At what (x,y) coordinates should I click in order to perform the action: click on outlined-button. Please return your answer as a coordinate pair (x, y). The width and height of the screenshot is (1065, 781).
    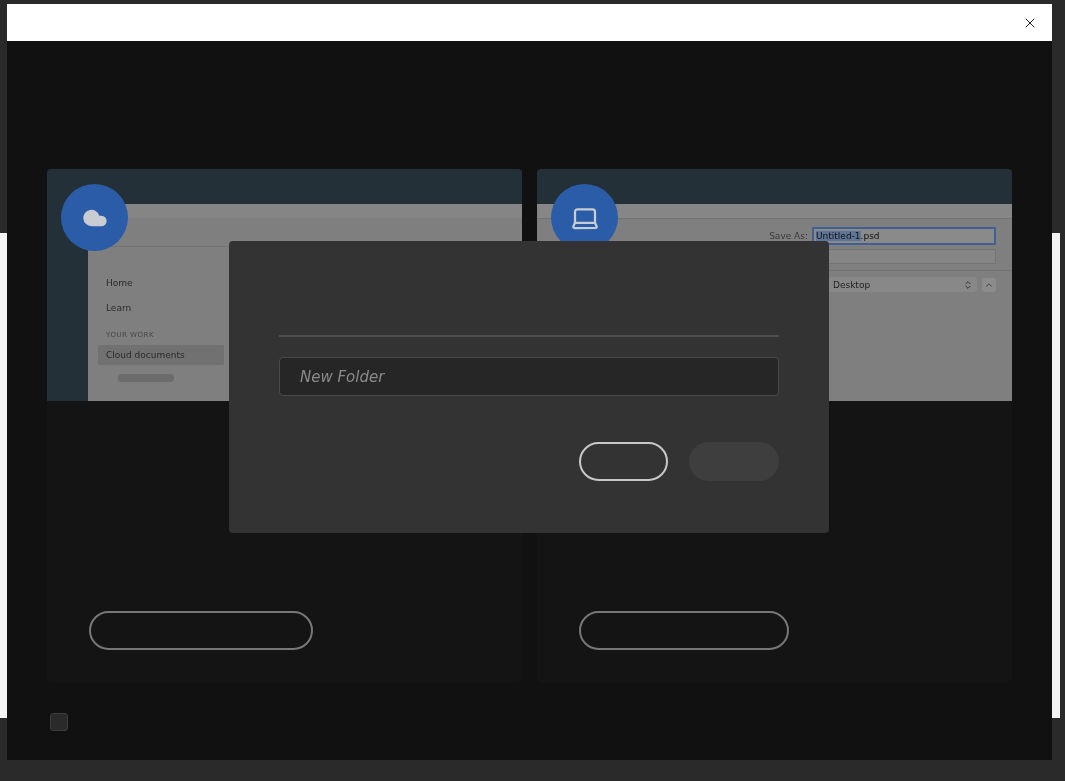
    Looking at the image, I should click on (623, 461).